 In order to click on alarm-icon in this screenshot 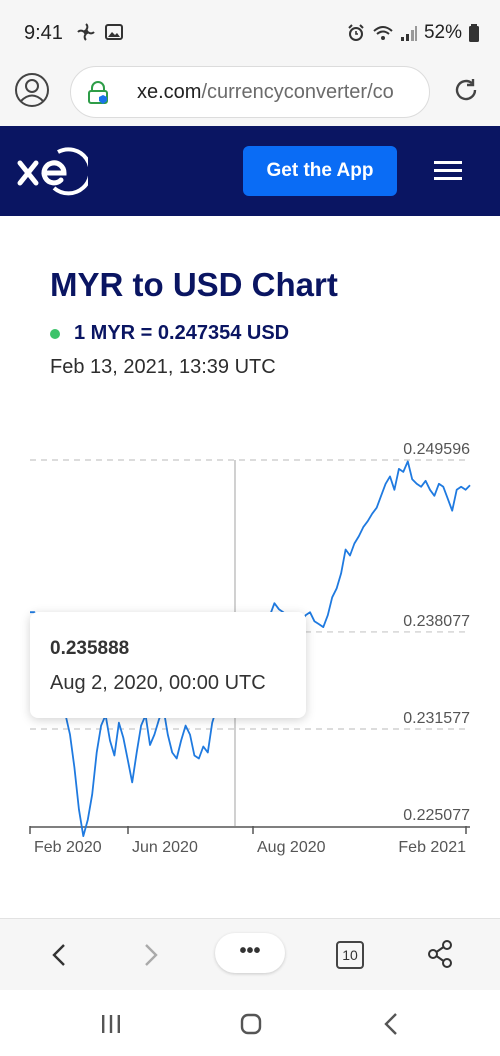, I will do `click(356, 32)`.